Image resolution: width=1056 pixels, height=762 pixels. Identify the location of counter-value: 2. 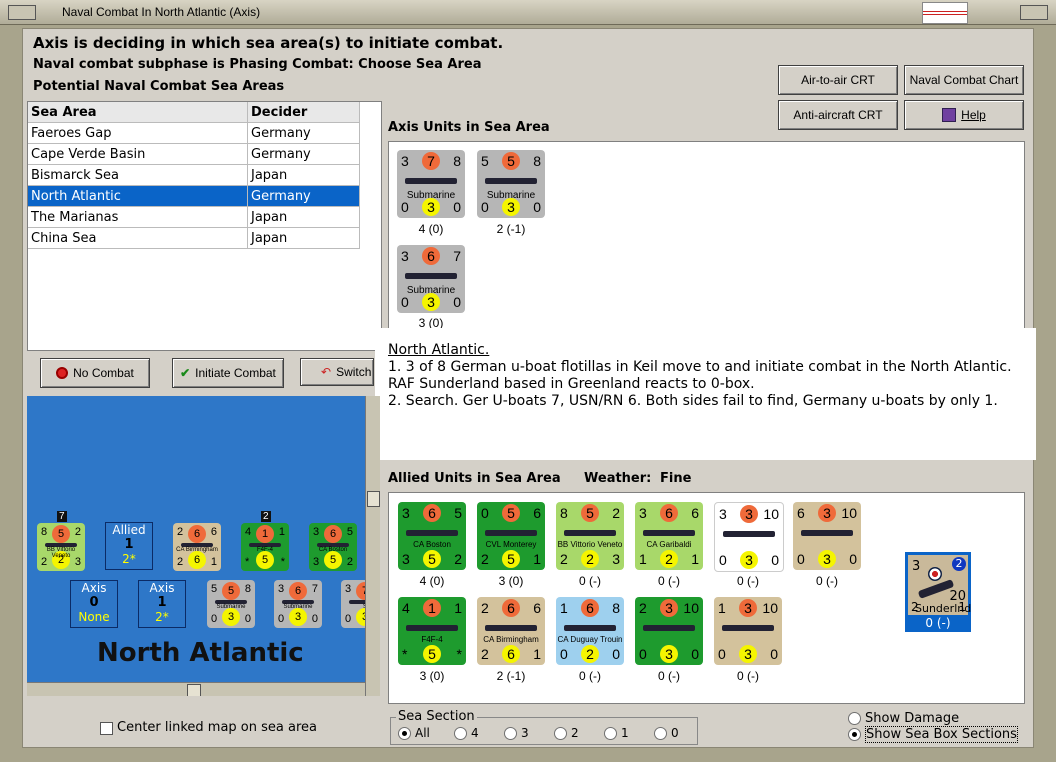
(564, 559).